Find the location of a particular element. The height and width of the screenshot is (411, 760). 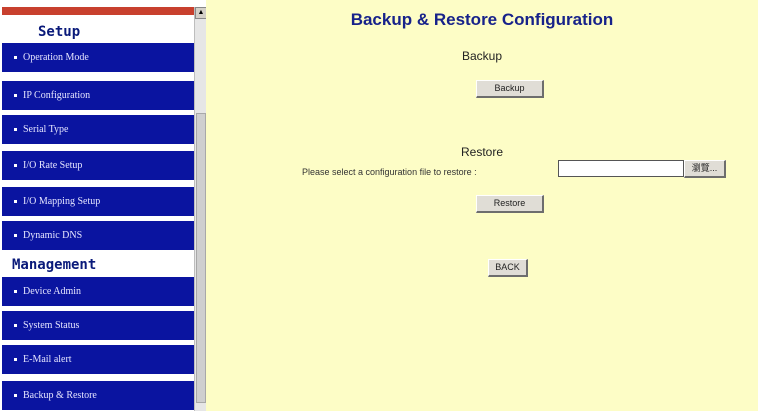

scroll-thumb is located at coordinates (201, 258).